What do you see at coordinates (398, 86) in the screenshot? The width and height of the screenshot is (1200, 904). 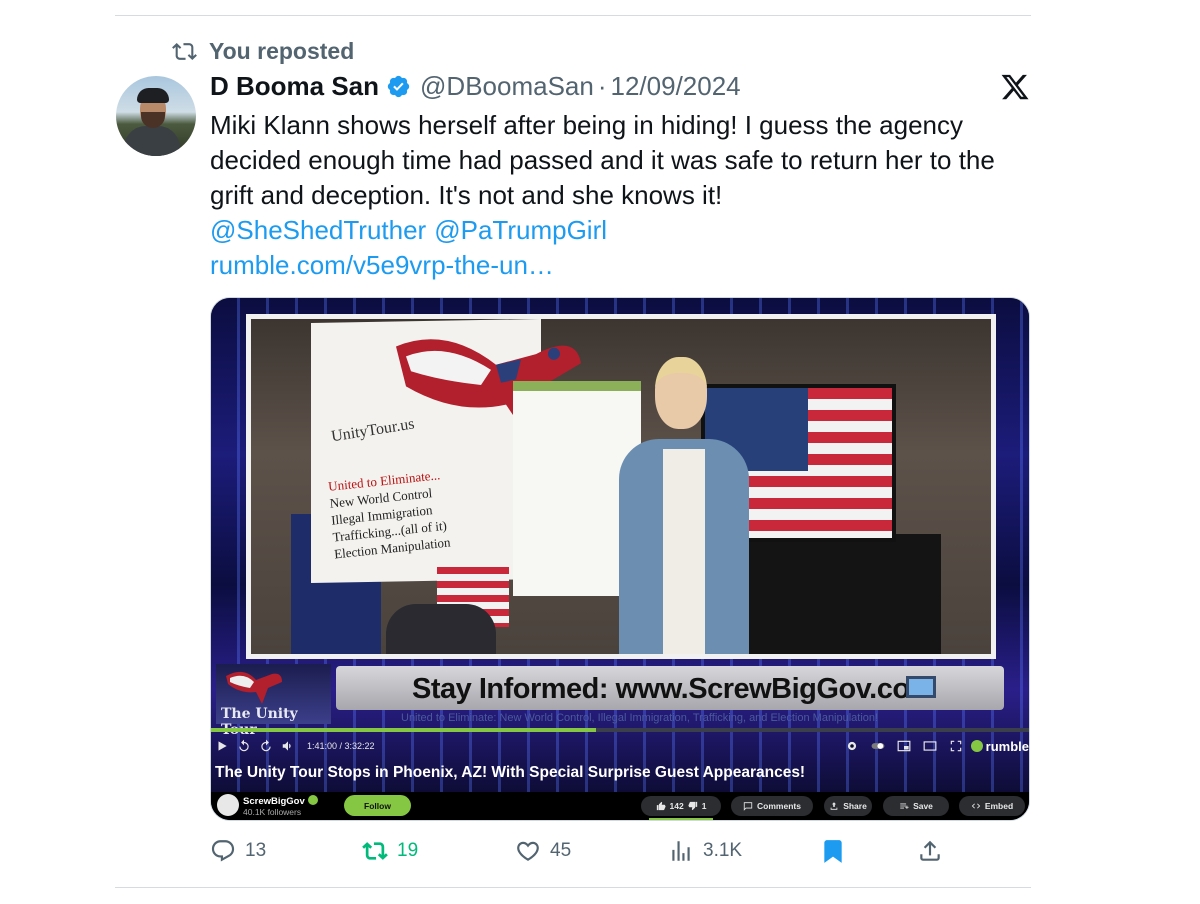 I see `verified-badge-icon` at bounding box center [398, 86].